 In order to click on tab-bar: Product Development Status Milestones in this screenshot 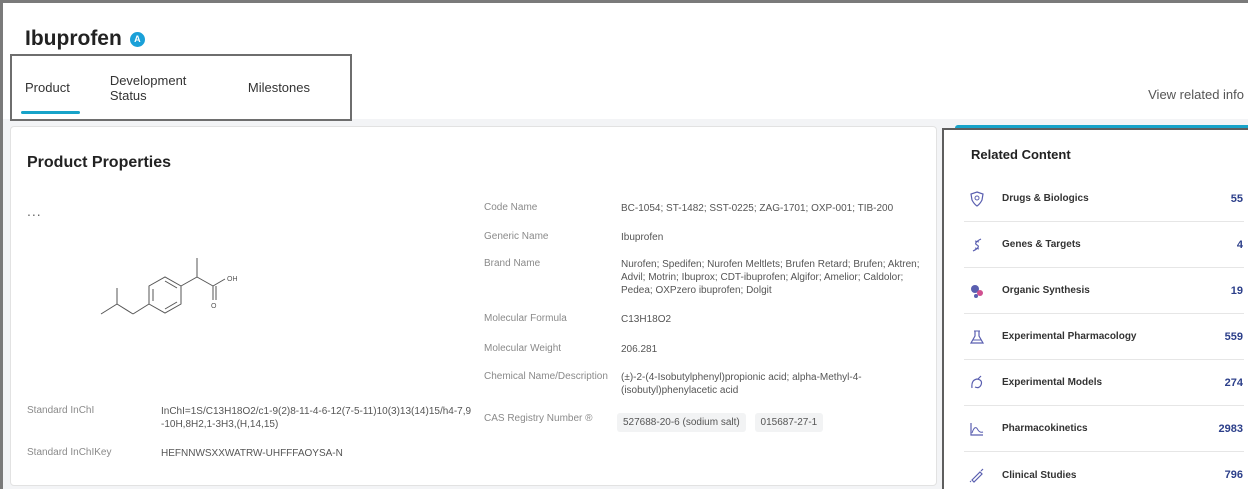, I will do `click(181, 87)`.